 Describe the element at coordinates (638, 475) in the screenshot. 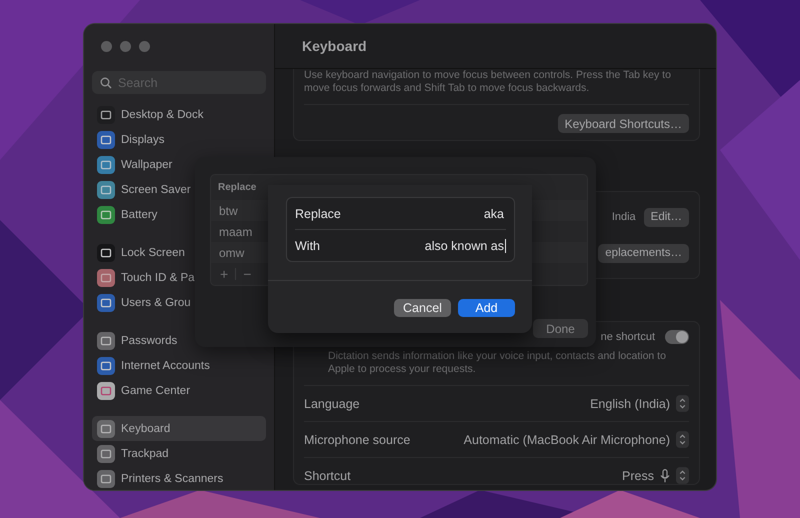

I see `setting-value: Press` at that location.